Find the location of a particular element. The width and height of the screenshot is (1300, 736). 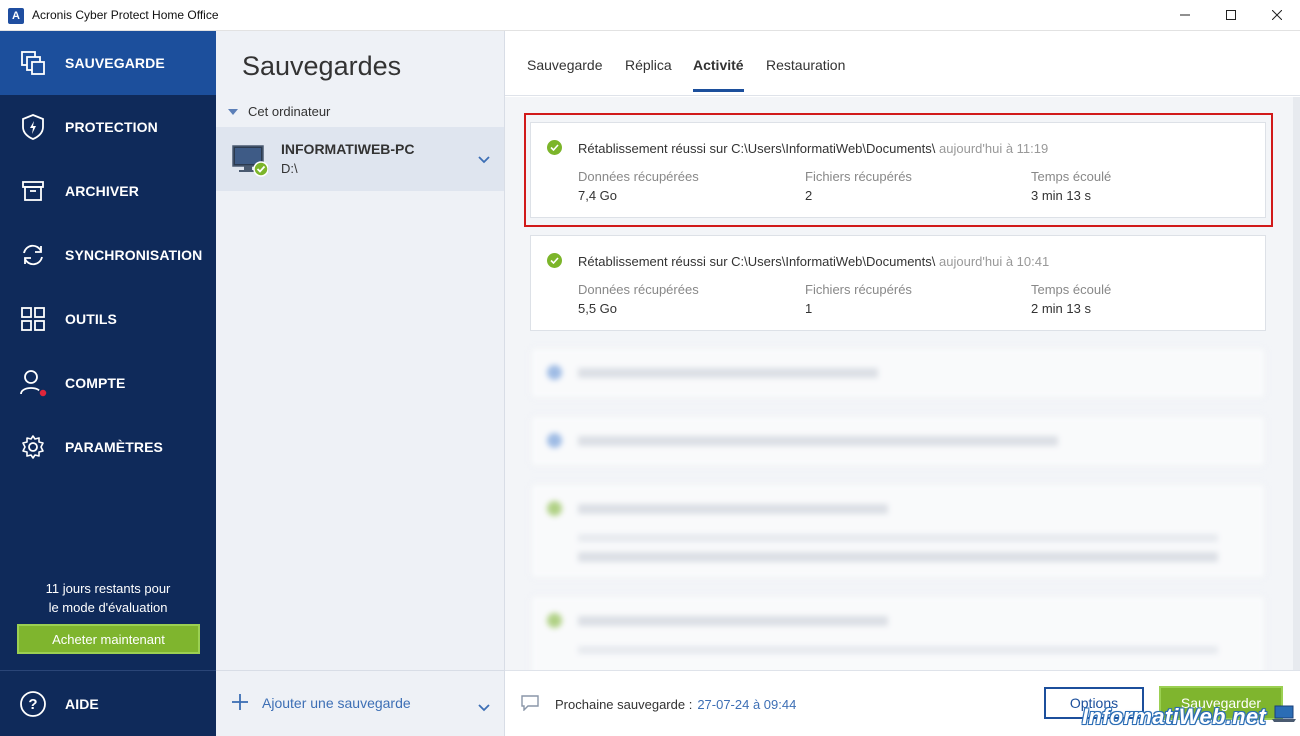

sidebar-item-protection: PROTECTION is located at coordinates (108, 127).